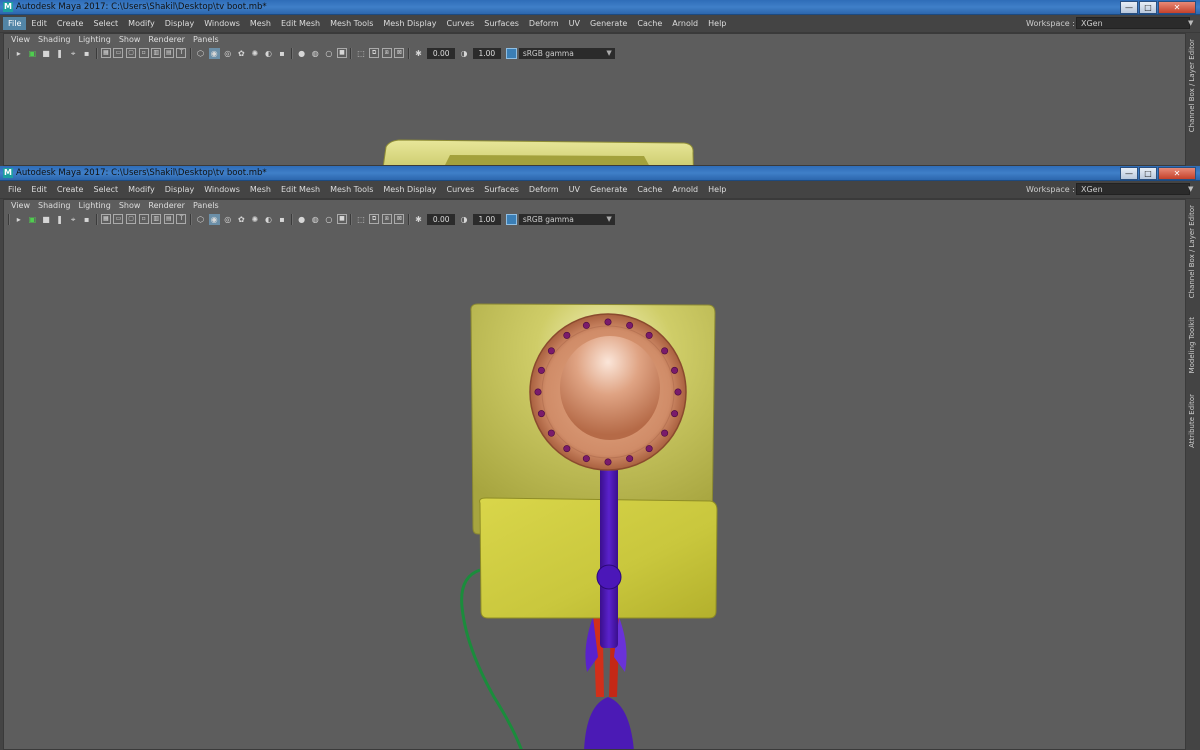 This screenshot has width=1200, height=750. Describe the element at coordinates (1192, 421) in the screenshot. I see `side-tab-attribute-editor: Attribute Editor` at that location.